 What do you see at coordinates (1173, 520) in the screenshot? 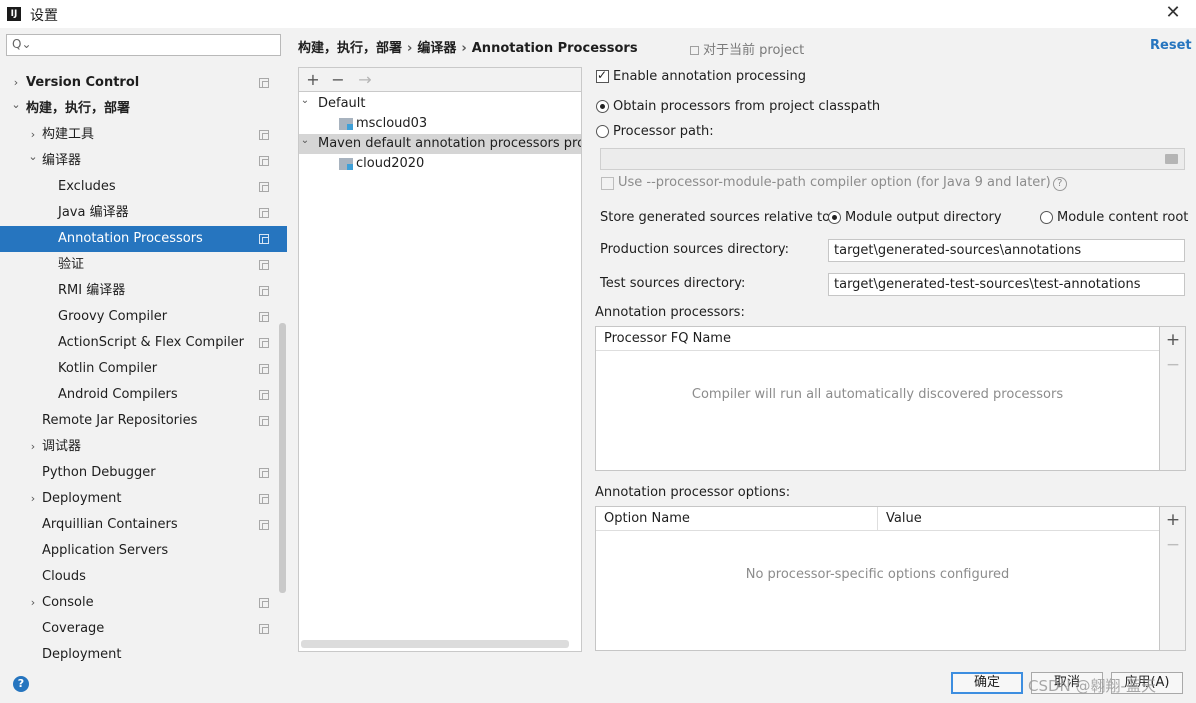
I see `add-option-button: +` at bounding box center [1173, 520].